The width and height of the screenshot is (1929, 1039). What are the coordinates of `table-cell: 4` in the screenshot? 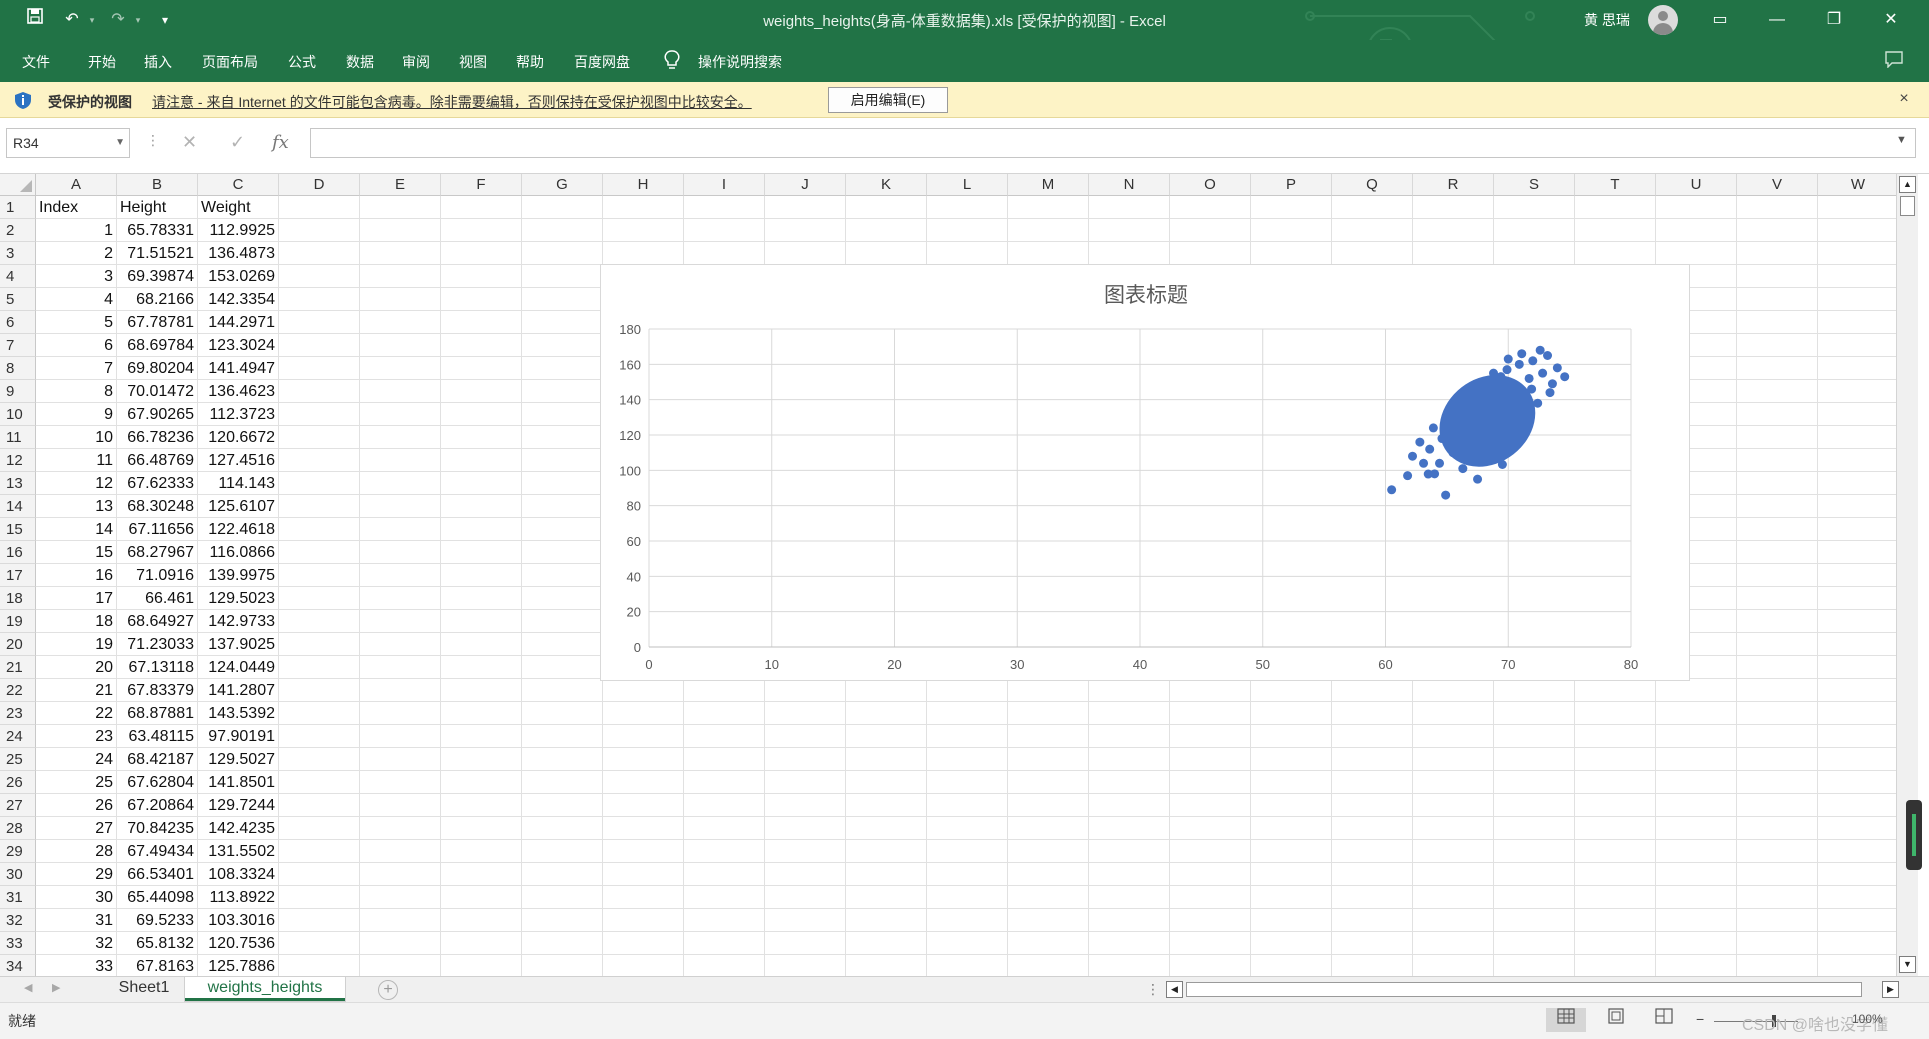 It's located at (76, 299).